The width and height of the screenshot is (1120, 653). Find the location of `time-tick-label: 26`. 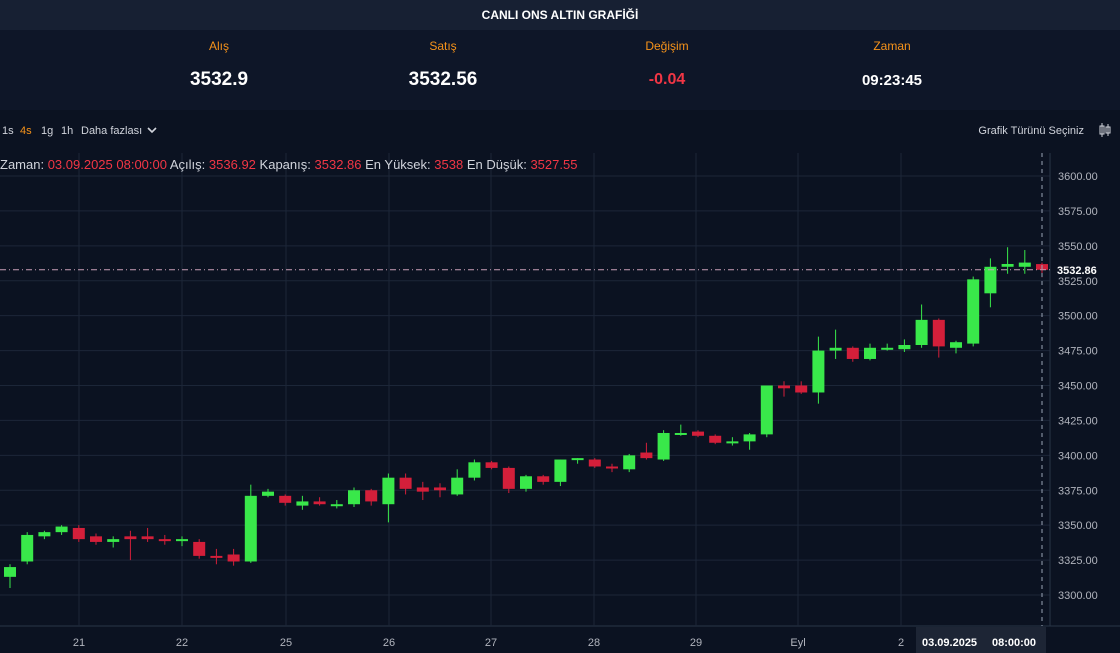

time-tick-label: 26 is located at coordinates (389, 643).